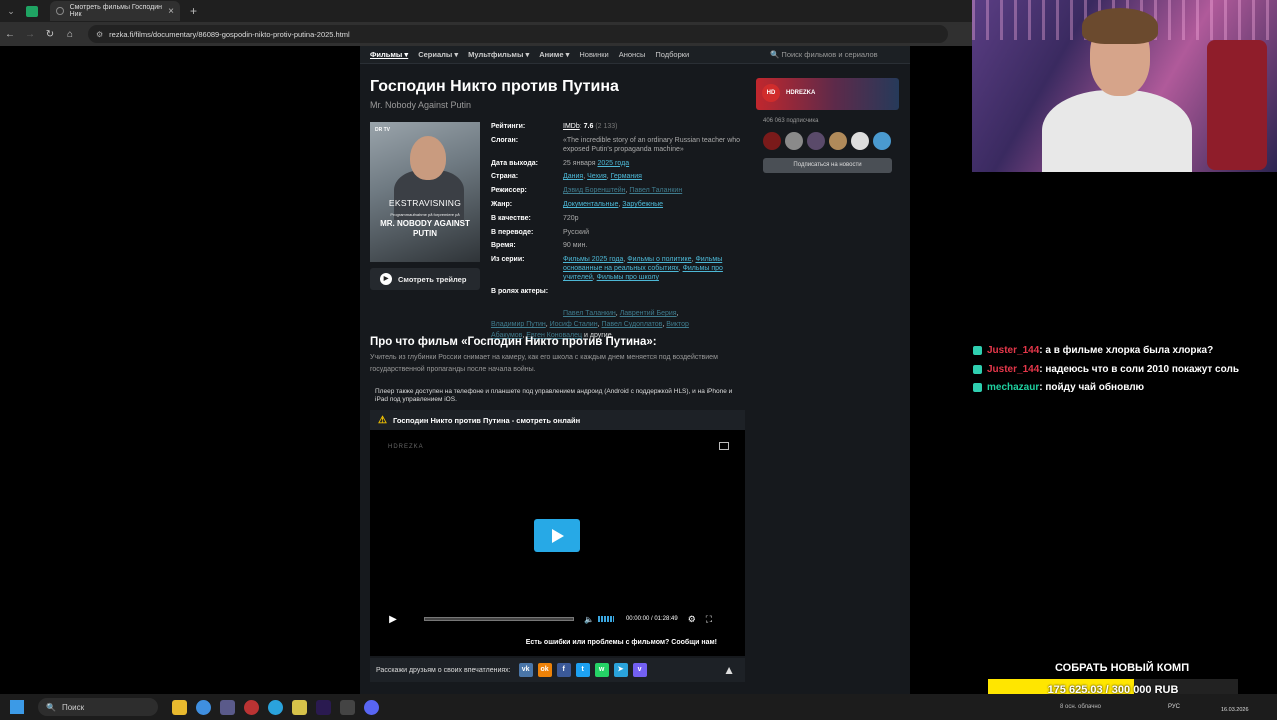  I want to click on windows-start-icon, so click(17, 707).